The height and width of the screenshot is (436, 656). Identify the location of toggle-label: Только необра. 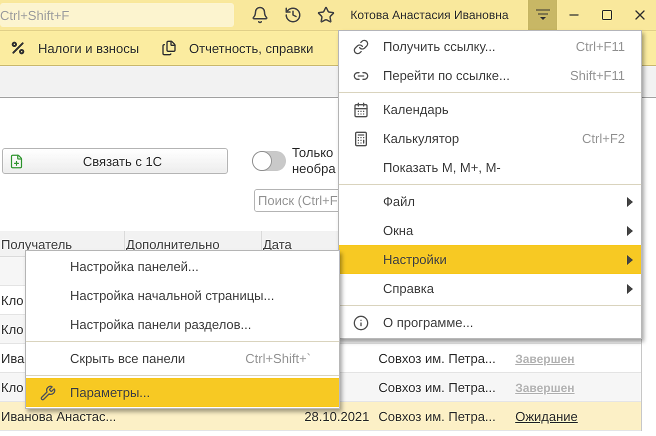
(314, 161).